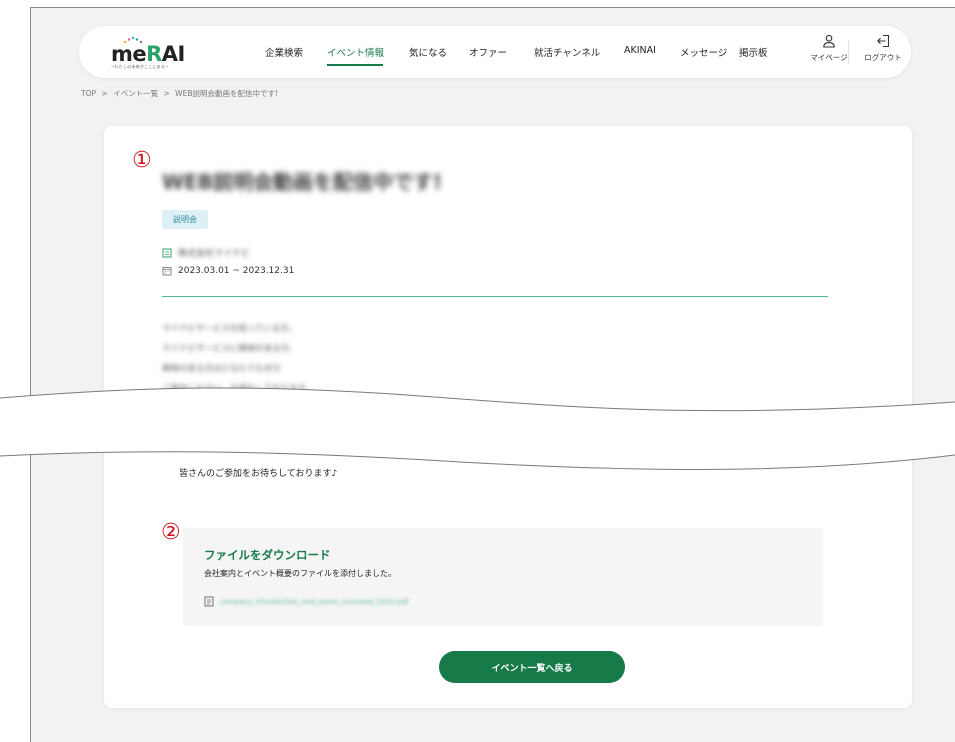 Image resolution: width=955 pixels, height=742 pixels. Describe the element at coordinates (495, 296) in the screenshot. I see `section-divider` at that location.